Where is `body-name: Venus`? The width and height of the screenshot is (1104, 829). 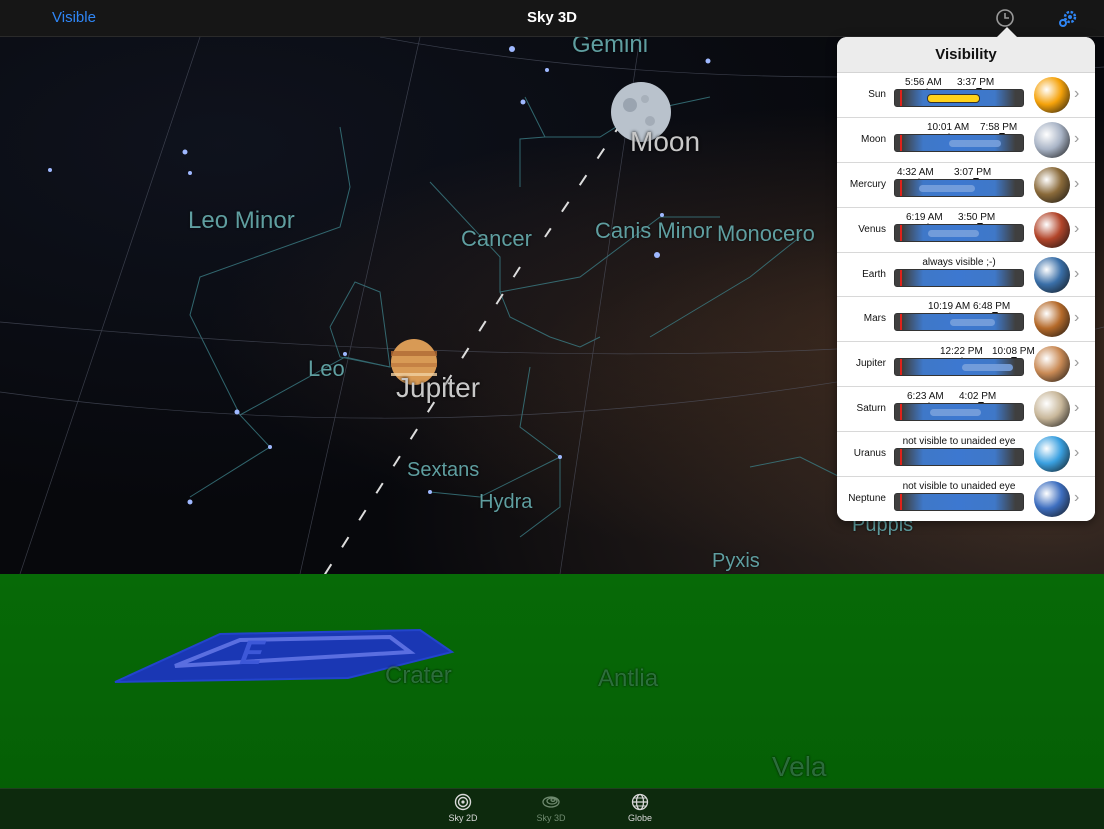
body-name: Venus is located at coordinates (872, 229).